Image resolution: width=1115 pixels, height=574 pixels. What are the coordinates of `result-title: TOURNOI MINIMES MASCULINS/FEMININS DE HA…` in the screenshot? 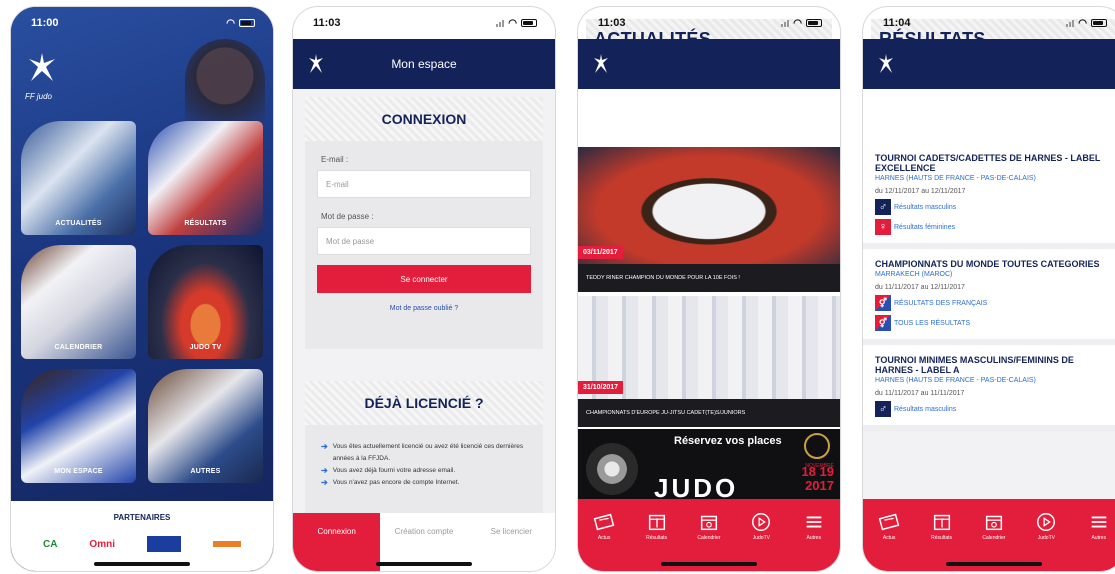 It's located at (974, 365).